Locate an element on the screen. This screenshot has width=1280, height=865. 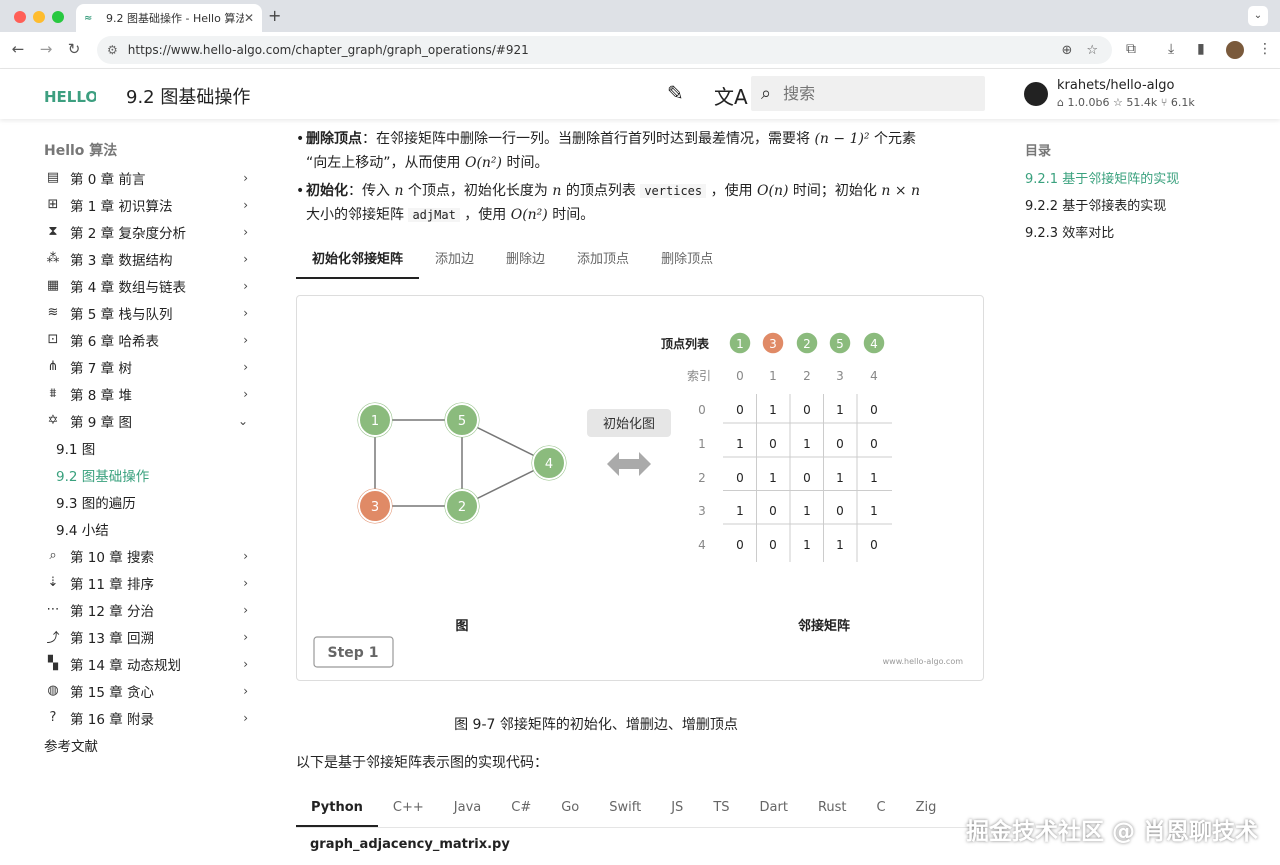
tab-remove-vertex: 删除顶点 is located at coordinates (687, 261).